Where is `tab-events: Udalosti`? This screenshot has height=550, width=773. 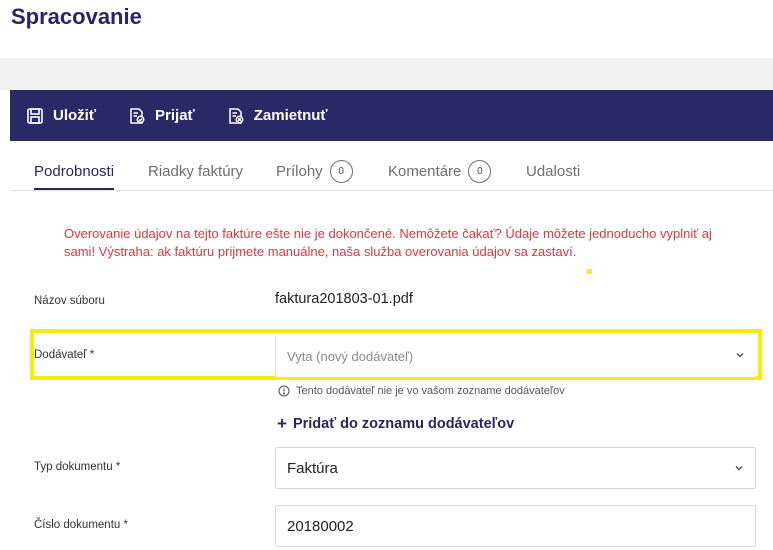
tab-events: Udalosti is located at coordinates (553, 171).